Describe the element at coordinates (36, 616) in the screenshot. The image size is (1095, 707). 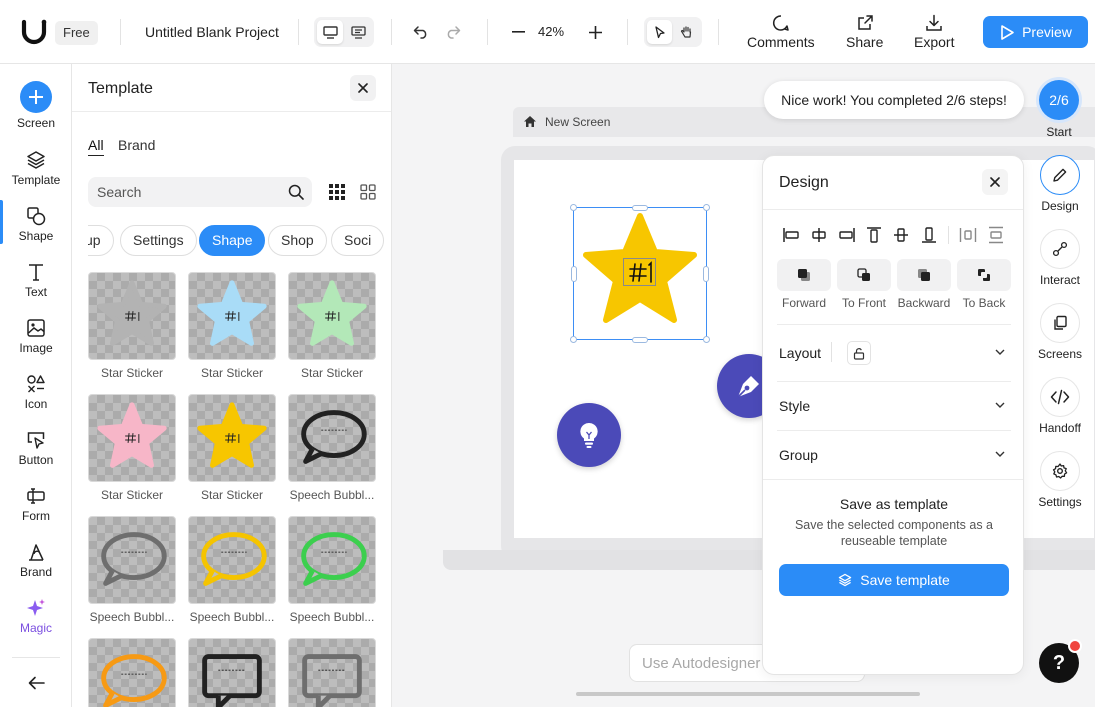
I see `rail-item-magic: Magic` at that location.